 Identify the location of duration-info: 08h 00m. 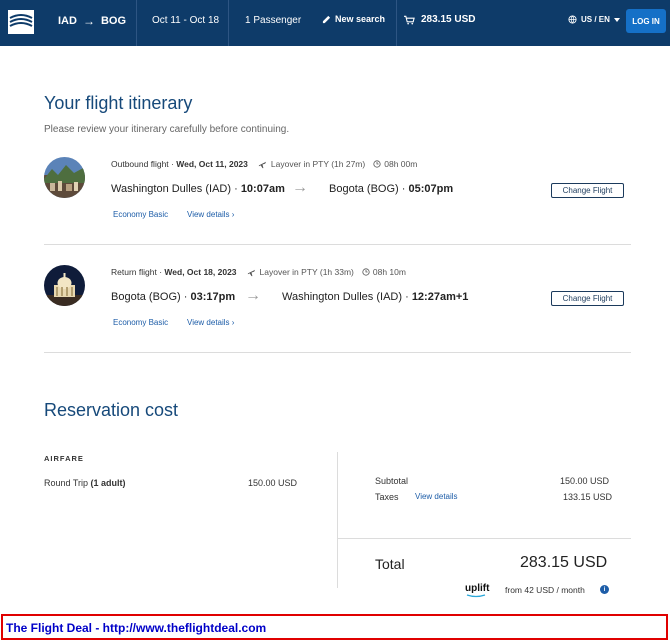
(395, 164).